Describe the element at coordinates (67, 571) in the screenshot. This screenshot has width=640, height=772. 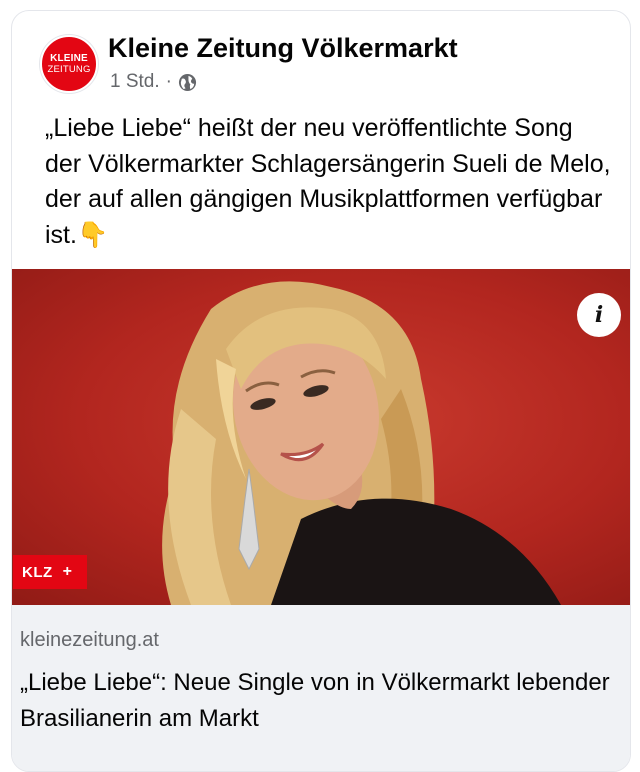
I see `badge-plus-text: +` at that location.